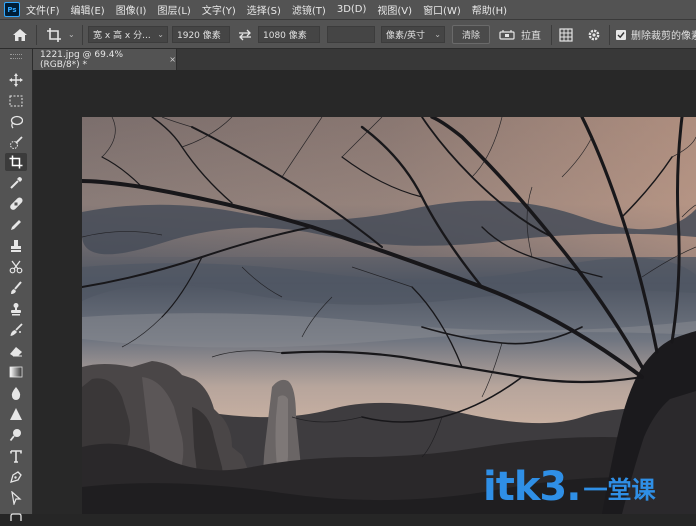 The width and height of the screenshot is (696, 526). I want to click on hand-icon, so click(16, 517).